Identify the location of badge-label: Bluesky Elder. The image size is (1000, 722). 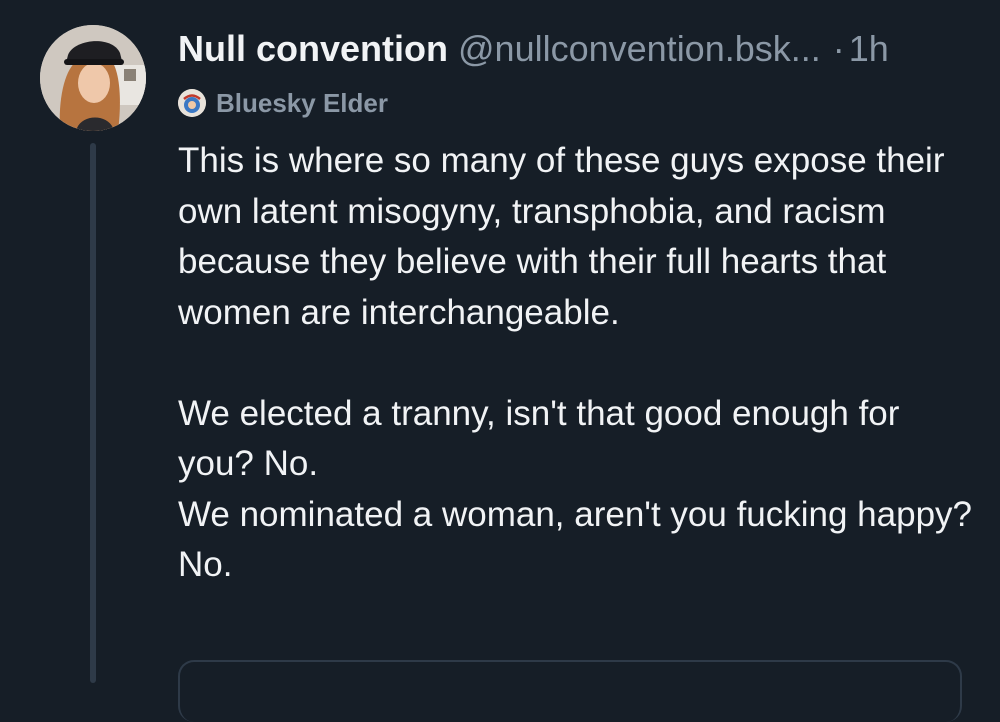
(302, 102).